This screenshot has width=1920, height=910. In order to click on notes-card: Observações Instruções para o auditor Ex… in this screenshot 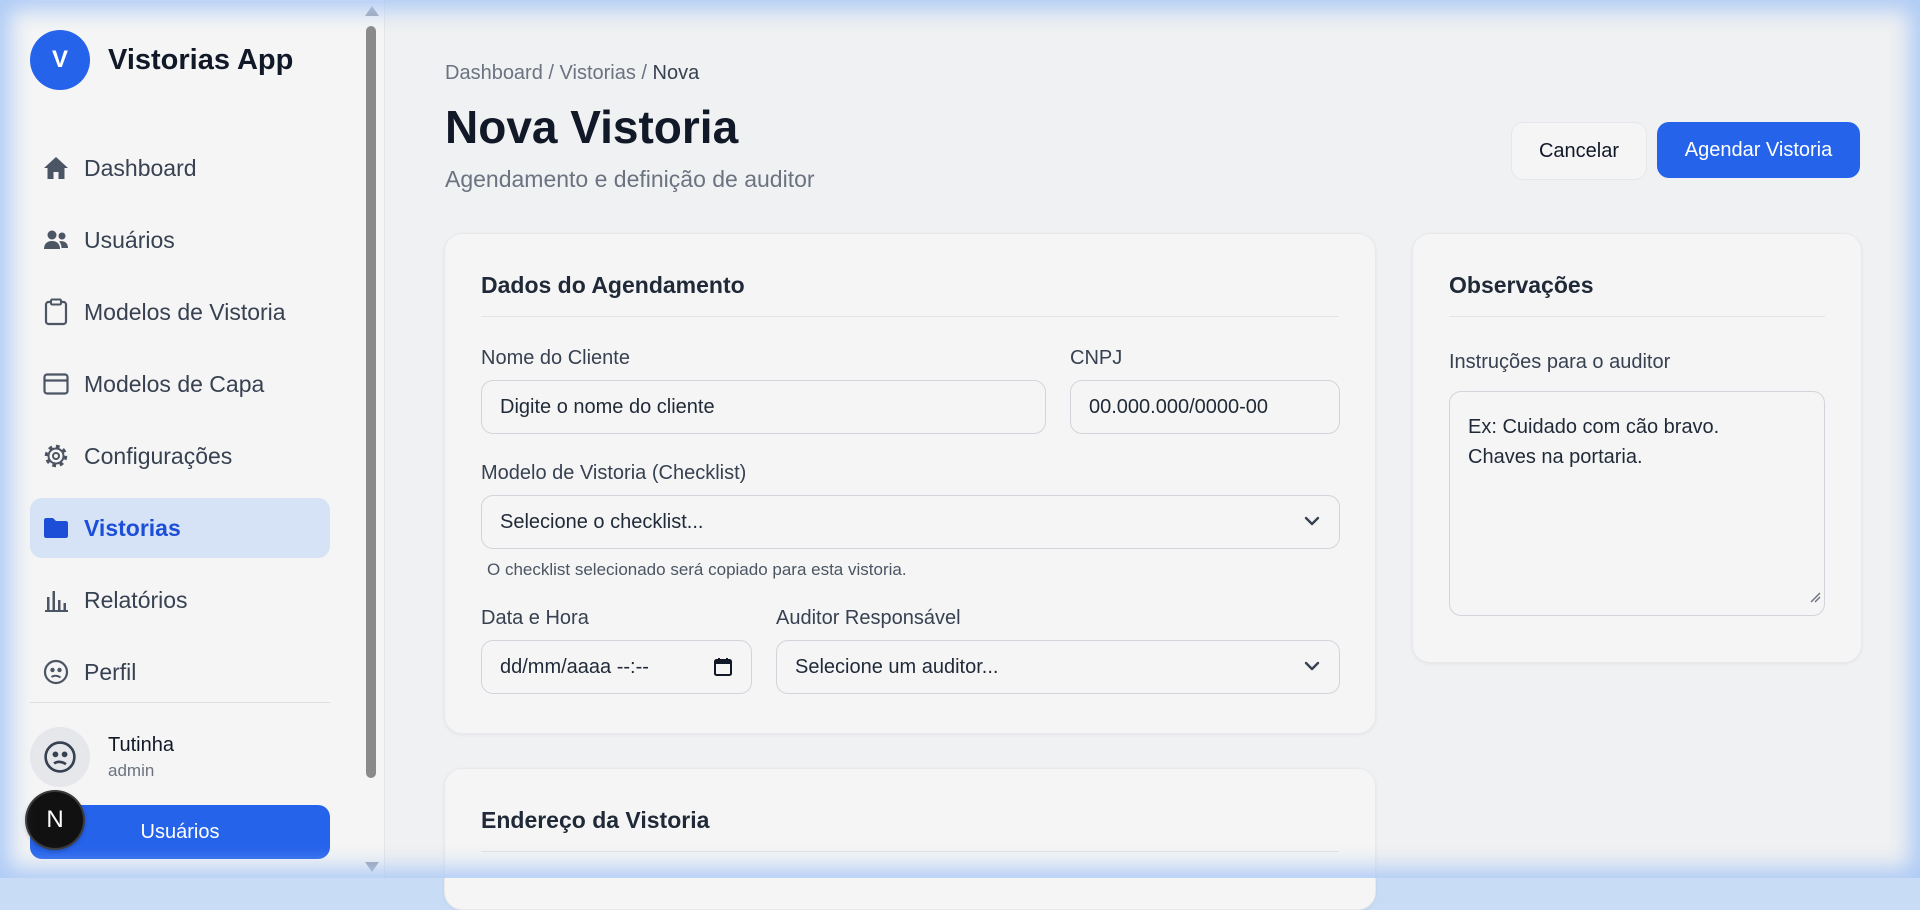, I will do `click(1637, 448)`.